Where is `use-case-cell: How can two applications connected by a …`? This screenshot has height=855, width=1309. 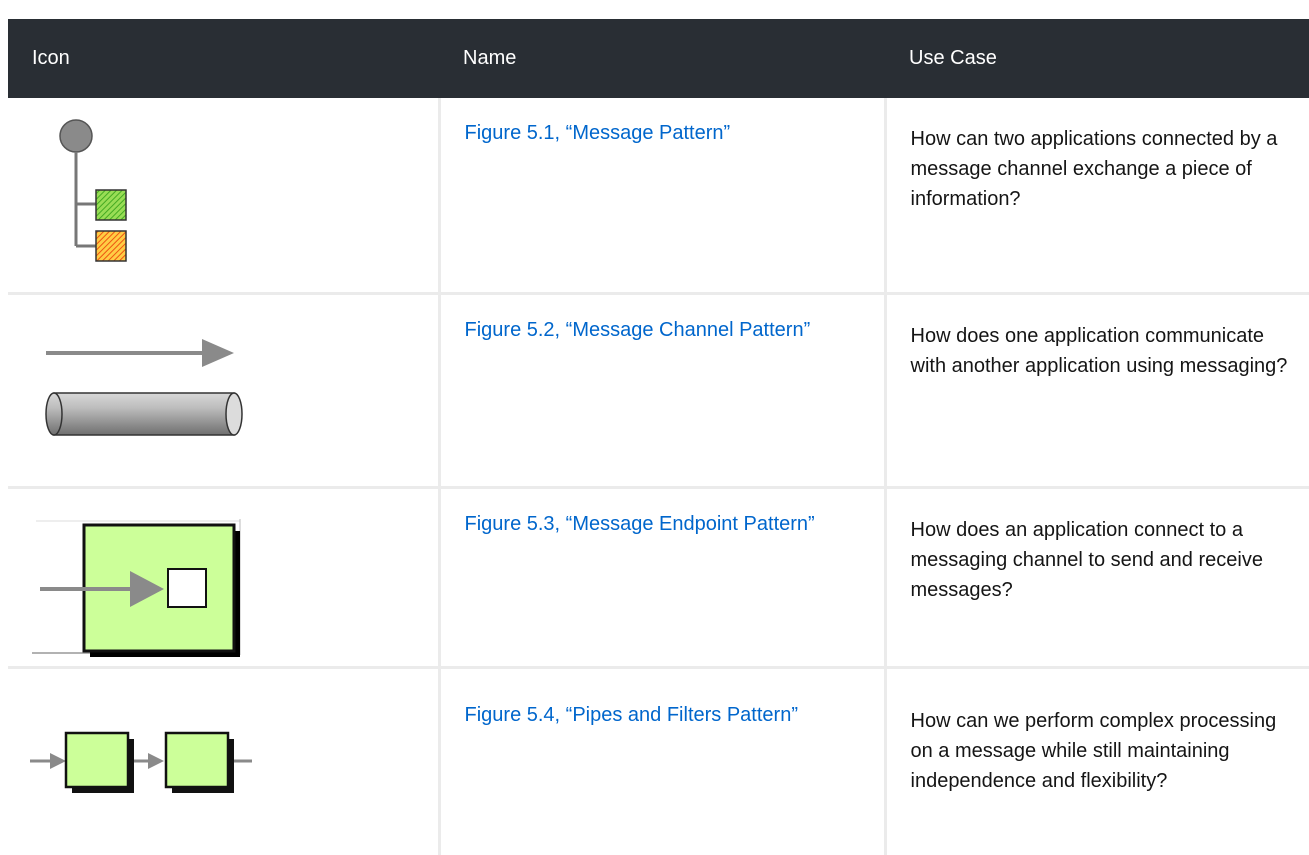 use-case-cell: How can two applications connected by a … is located at coordinates (1097, 196).